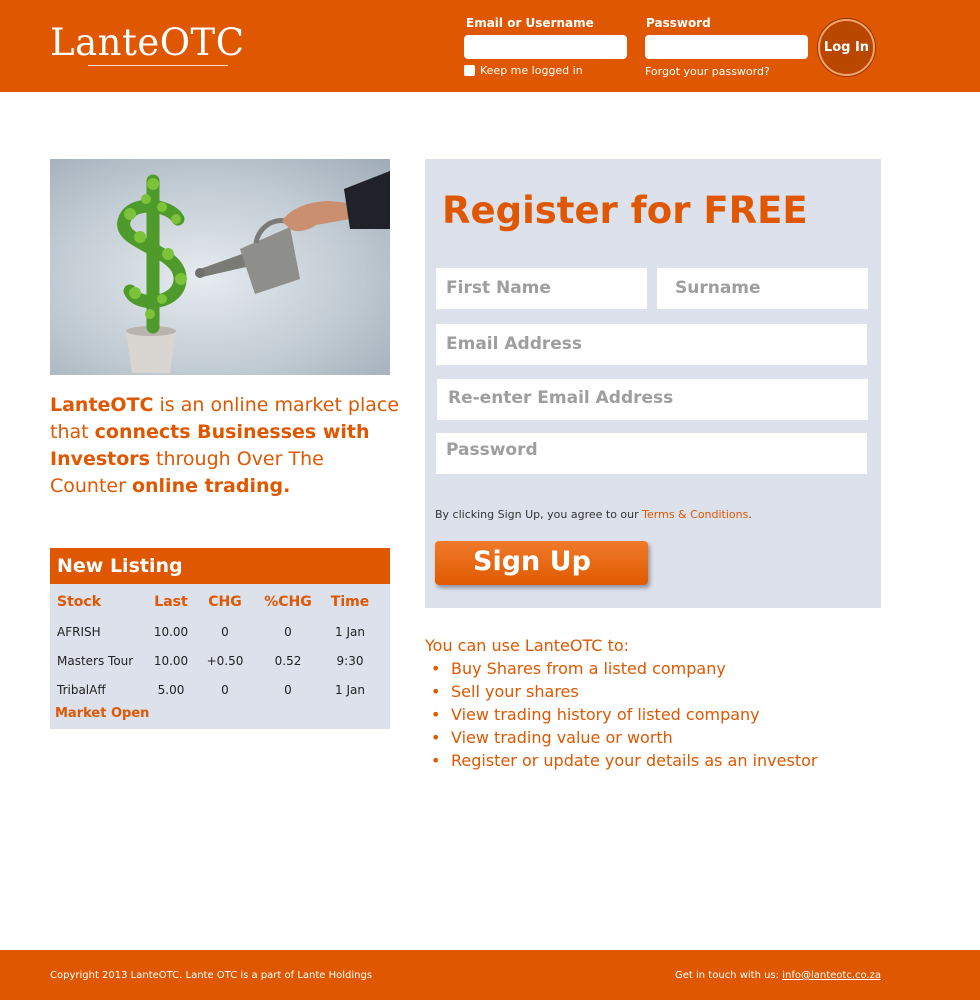 The image size is (980, 1000). What do you see at coordinates (530, 23) in the screenshot?
I see `email-username-label: Email or Username` at bounding box center [530, 23].